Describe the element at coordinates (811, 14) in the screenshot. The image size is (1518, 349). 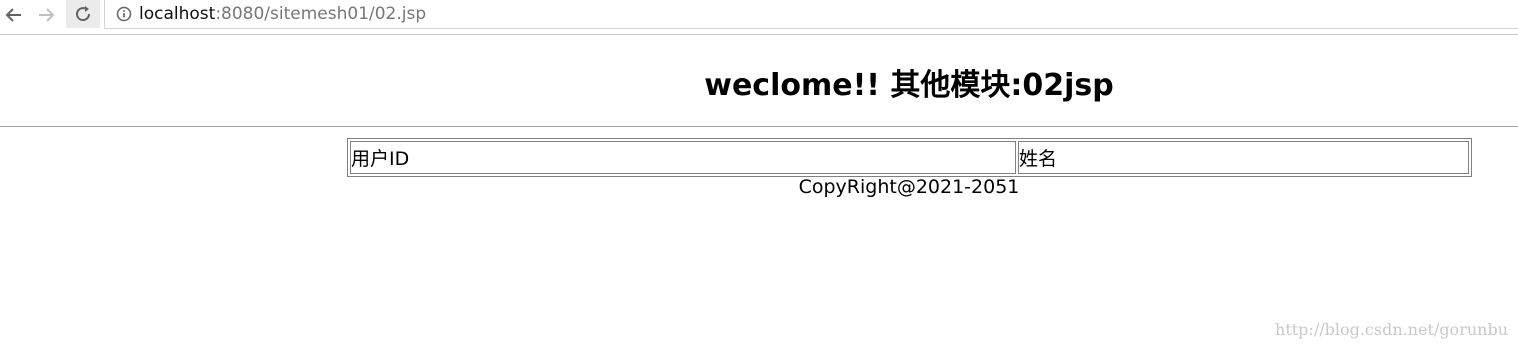
I see `address-bar: localhost:8080/sitemesh01/02.jsp` at that location.